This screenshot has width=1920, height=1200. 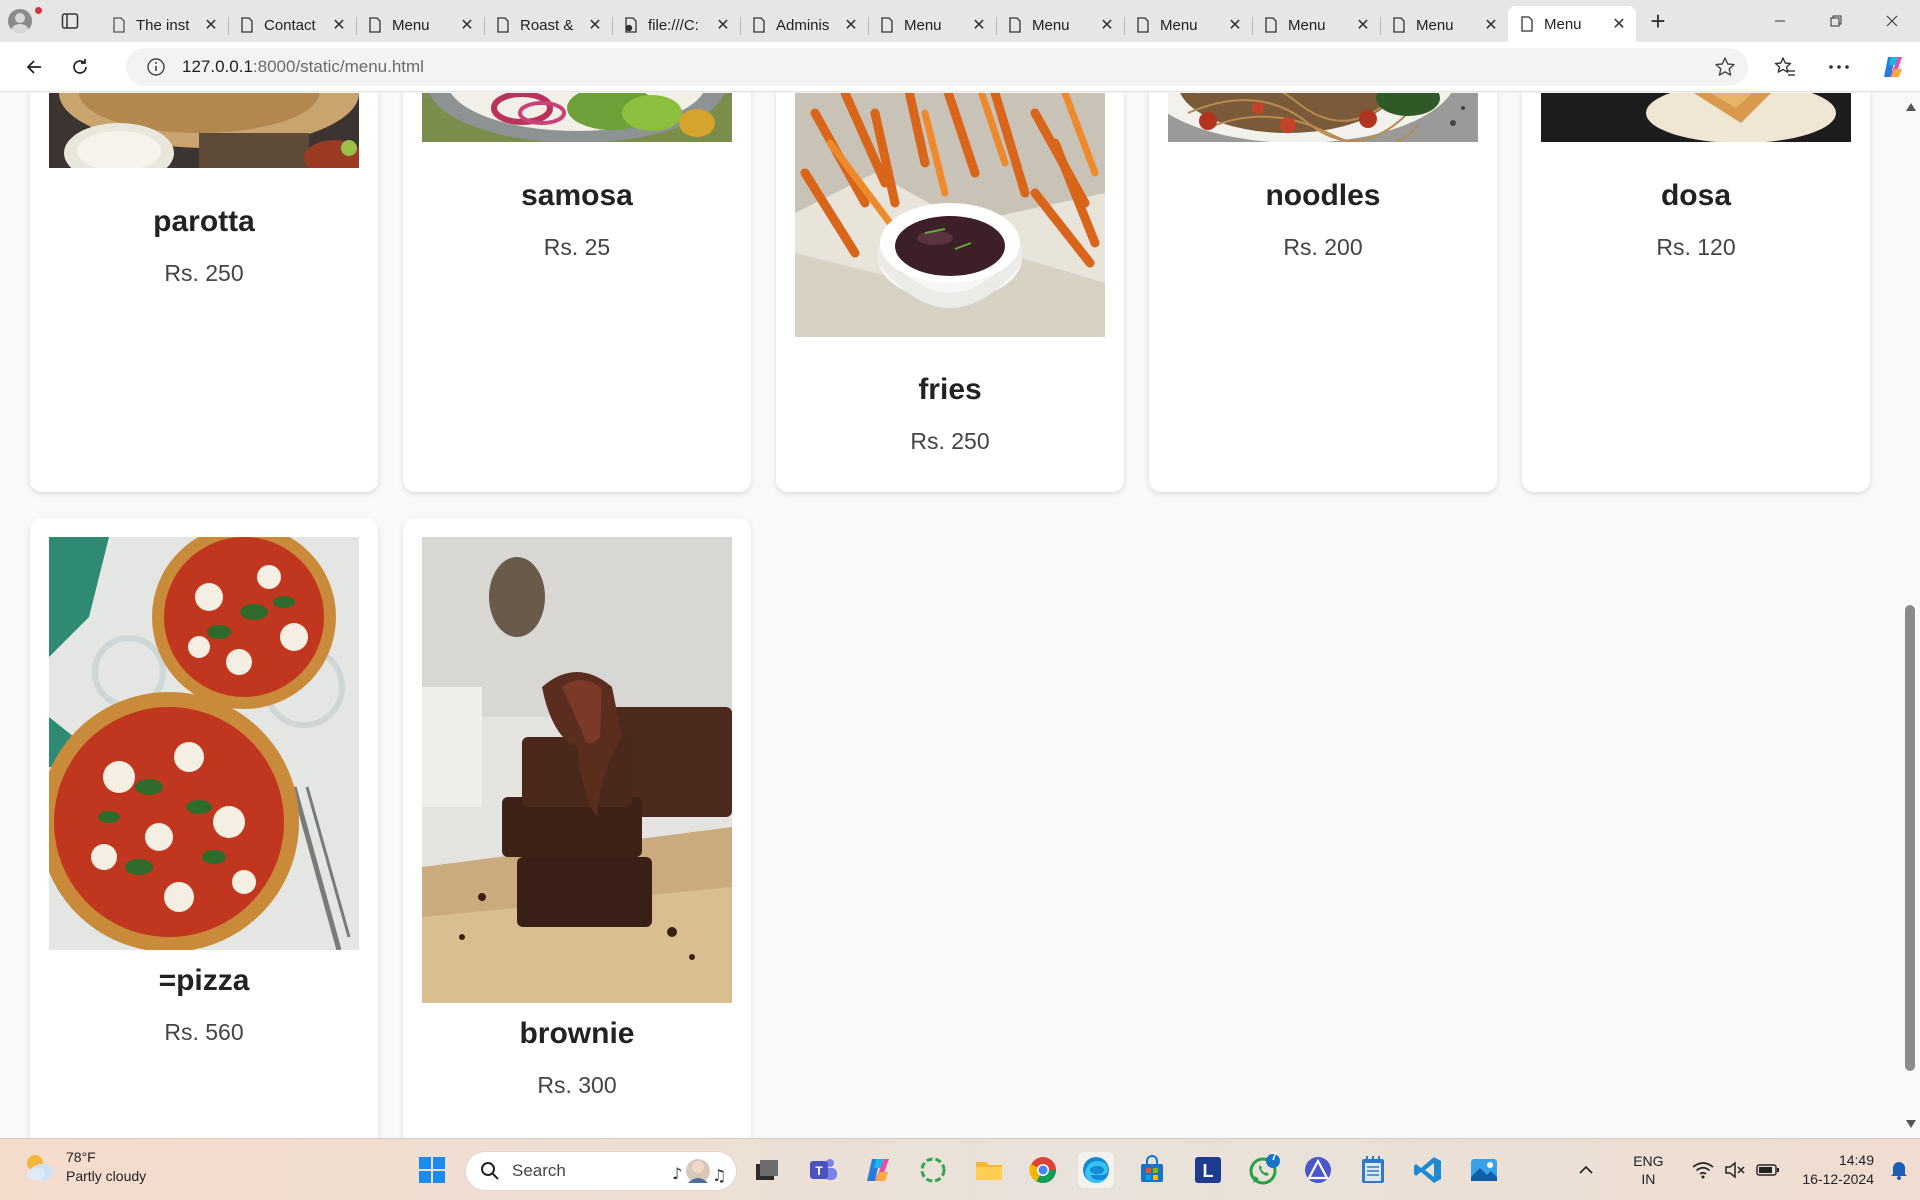 I want to click on search-placeholder: Search, so click(x=539, y=1170).